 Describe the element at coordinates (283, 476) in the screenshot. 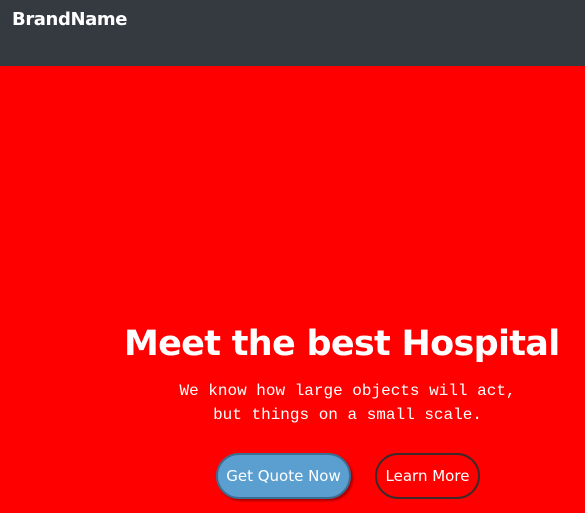

I see `get-quote-button: Get Quote Now` at that location.